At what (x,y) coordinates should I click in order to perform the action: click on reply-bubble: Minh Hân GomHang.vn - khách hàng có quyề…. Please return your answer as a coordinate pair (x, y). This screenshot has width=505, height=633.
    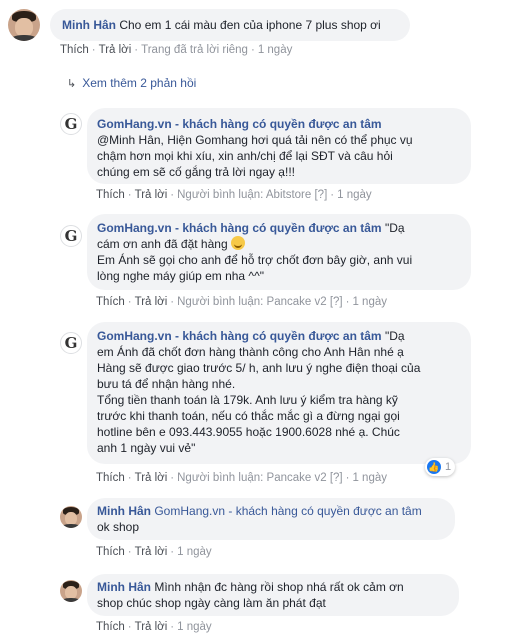
    Looking at the image, I should click on (271, 519).